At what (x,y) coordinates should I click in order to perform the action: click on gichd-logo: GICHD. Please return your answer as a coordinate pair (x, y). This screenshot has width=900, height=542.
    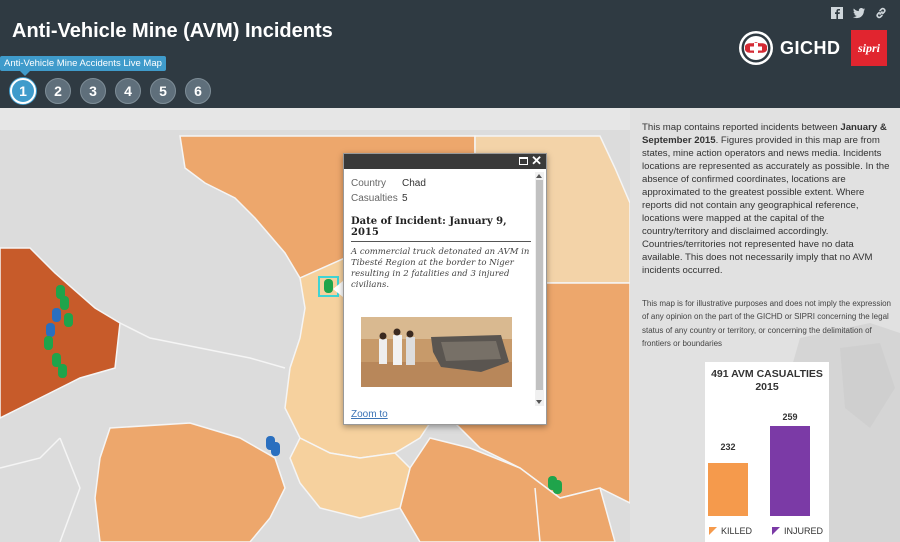
    Looking at the image, I should click on (789, 48).